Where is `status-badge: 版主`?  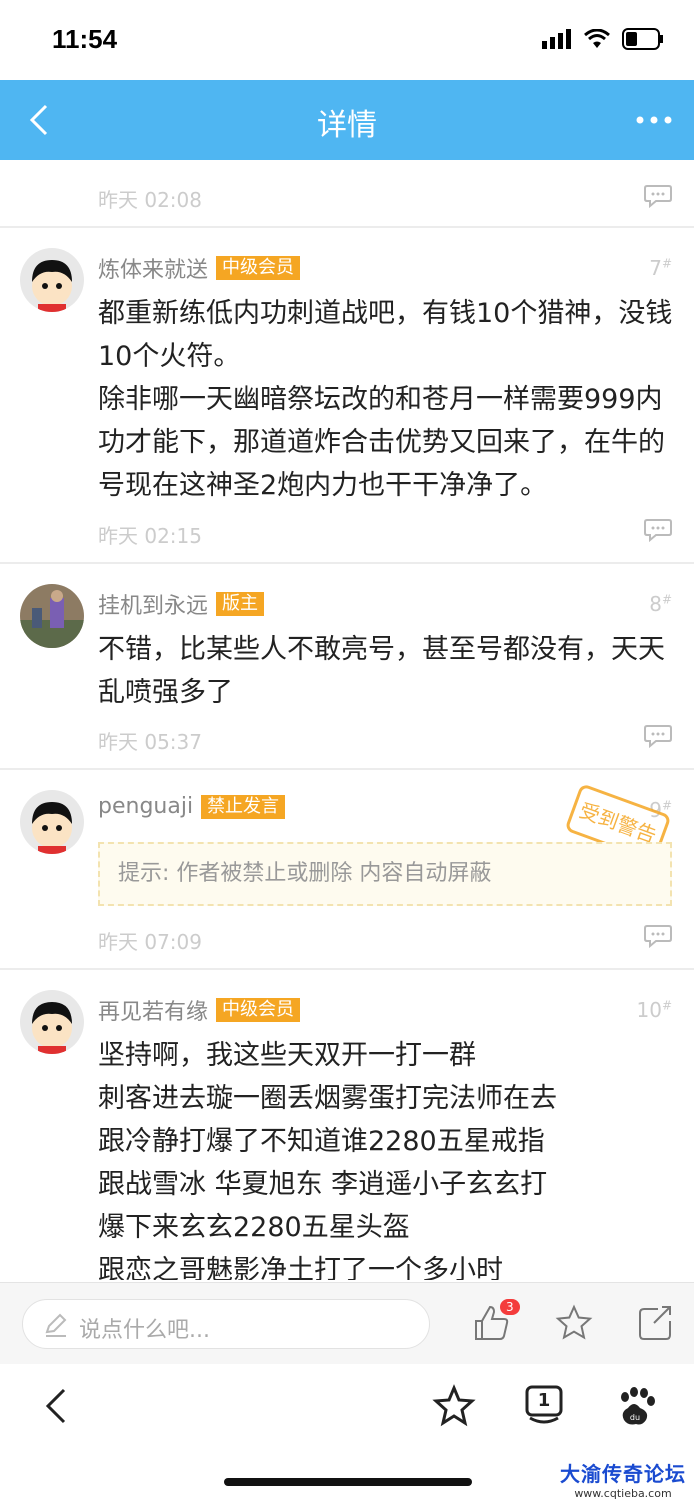 status-badge: 版主 is located at coordinates (240, 604).